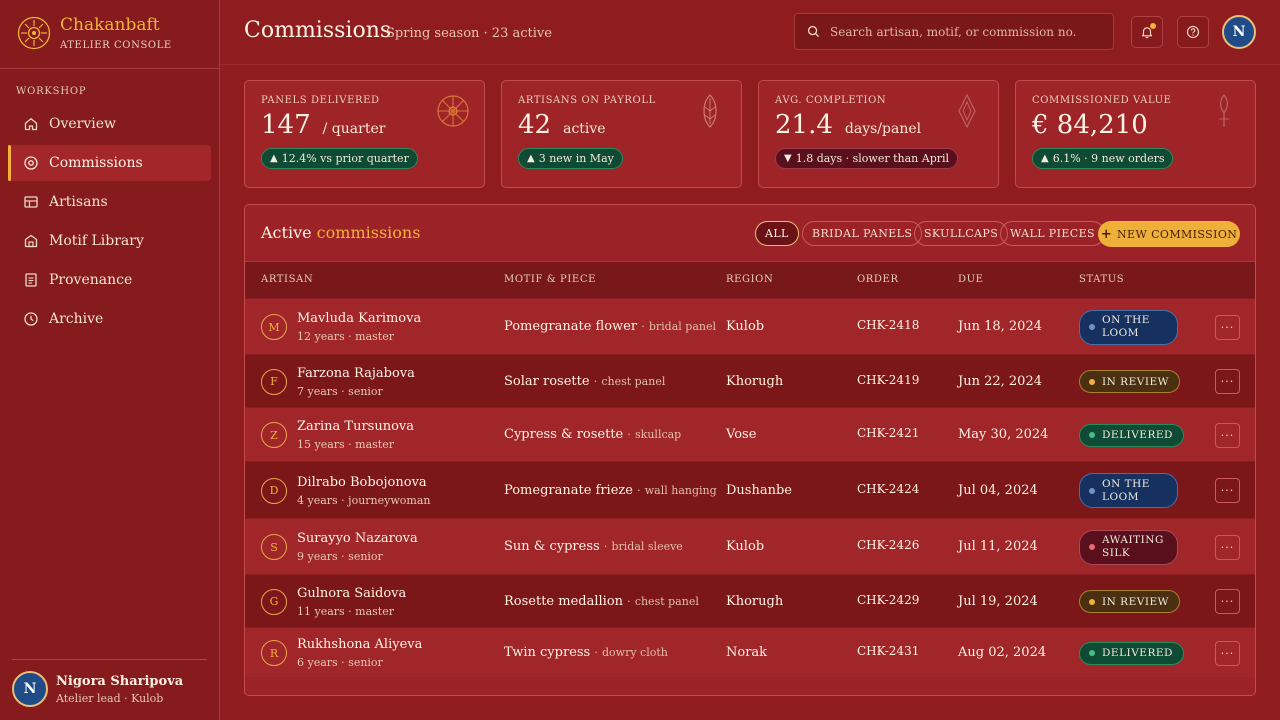 The width and height of the screenshot is (1280, 720). What do you see at coordinates (109, 202) in the screenshot?
I see `sidebar-item-artisans: Artisans` at bounding box center [109, 202].